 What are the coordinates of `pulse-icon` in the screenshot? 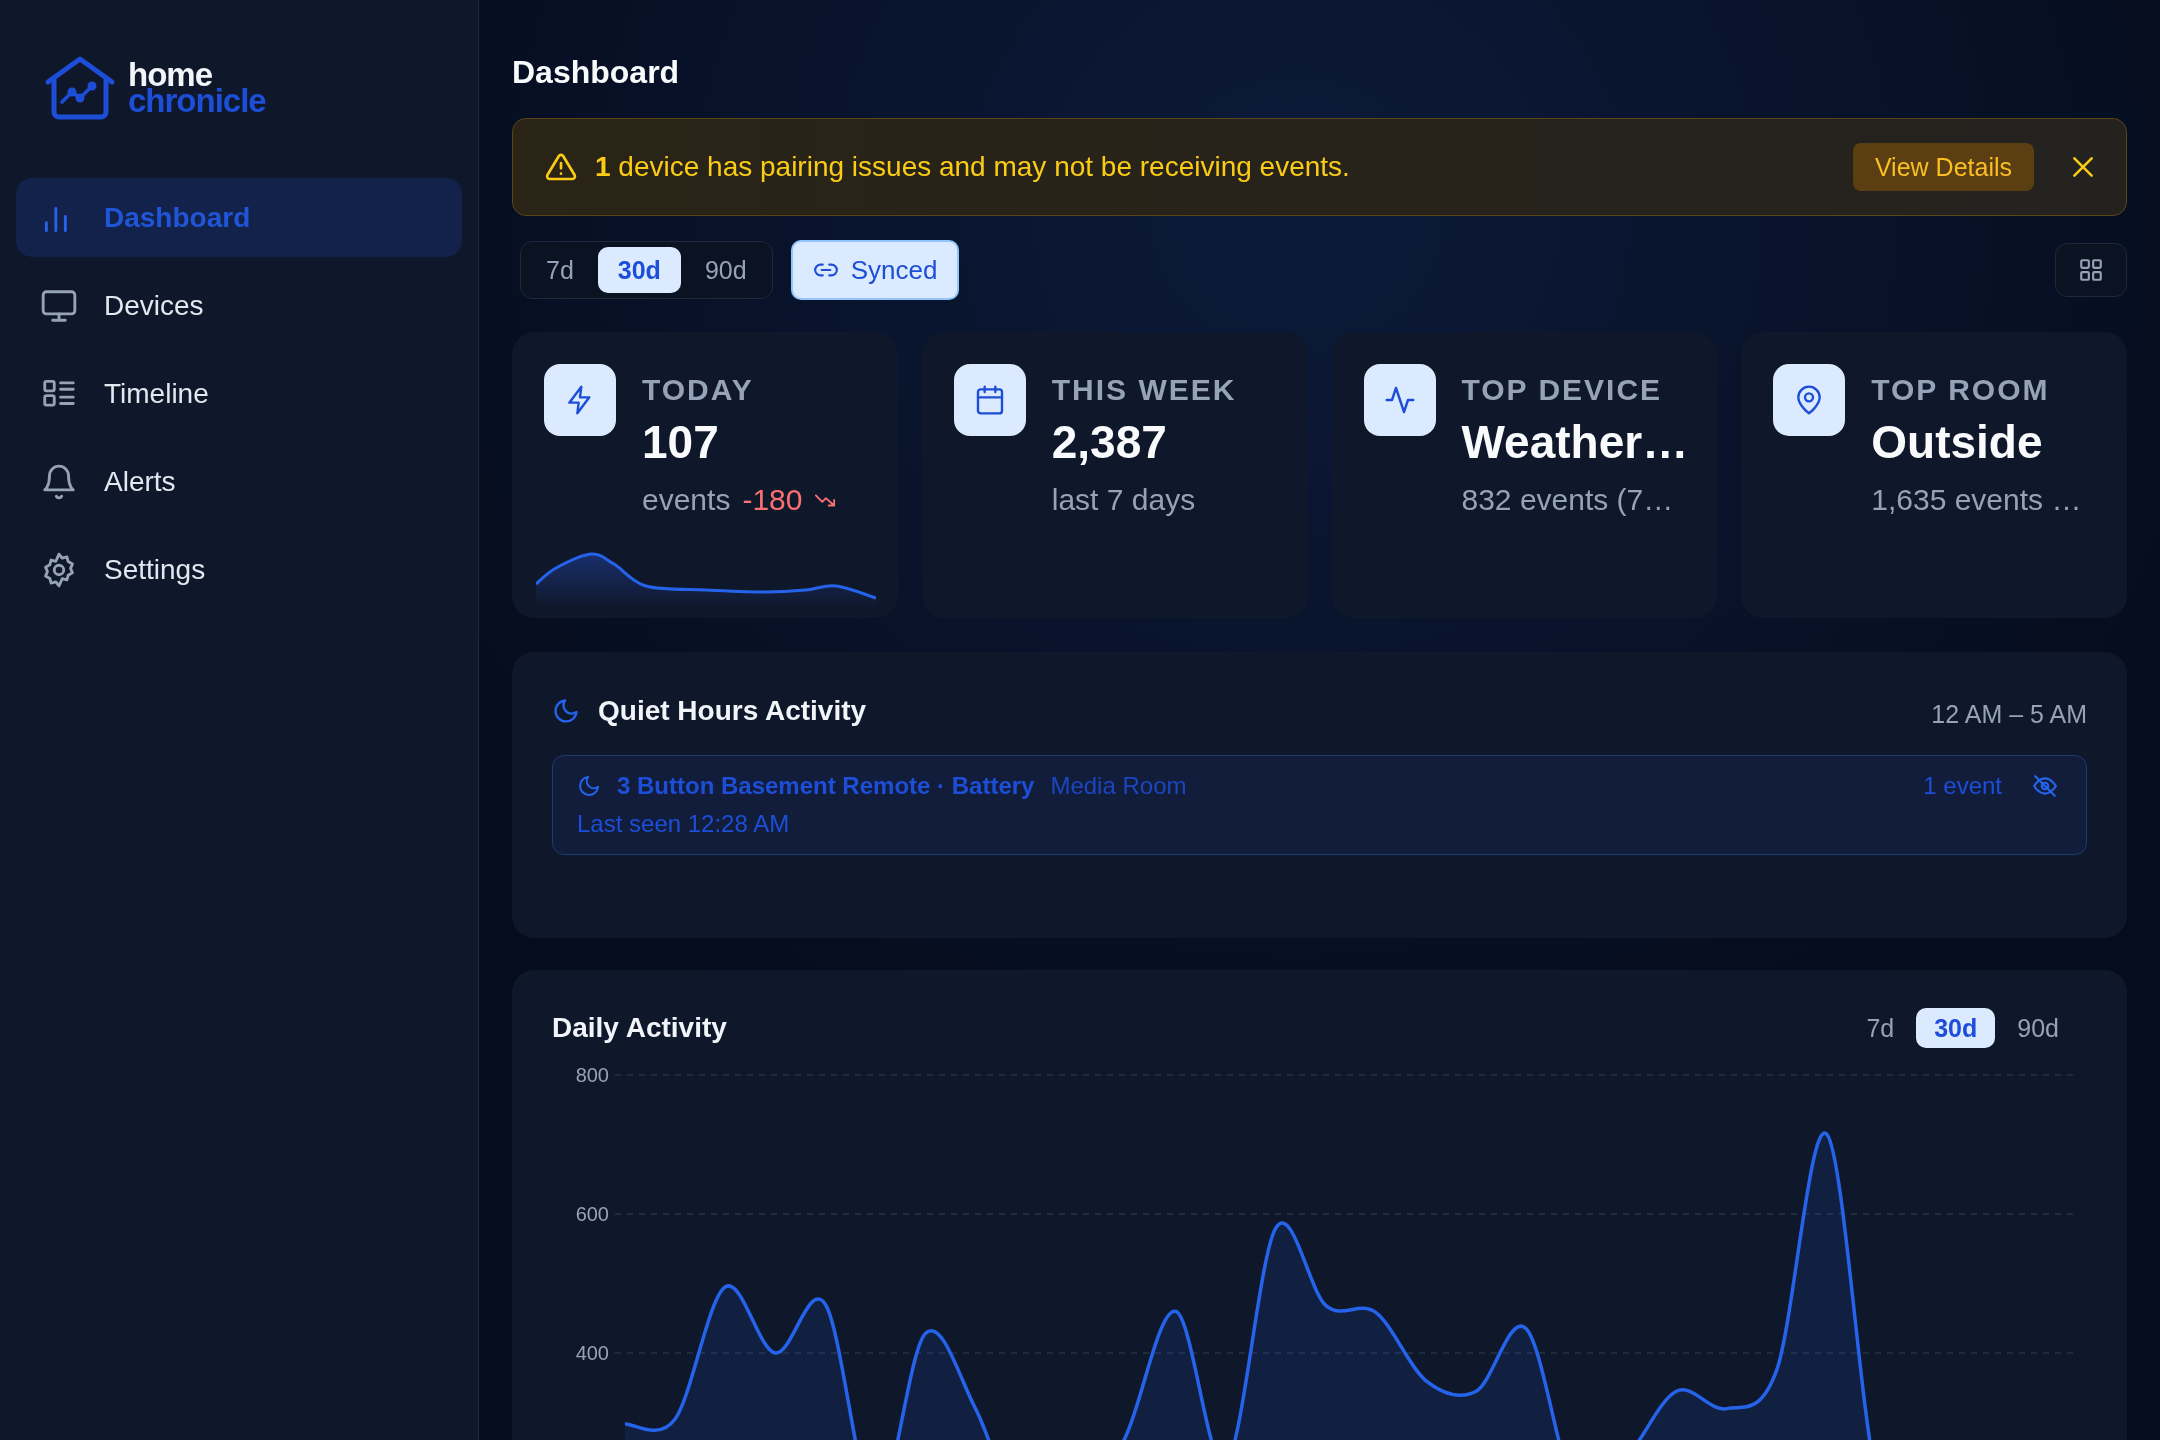 It's located at (1399, 400).